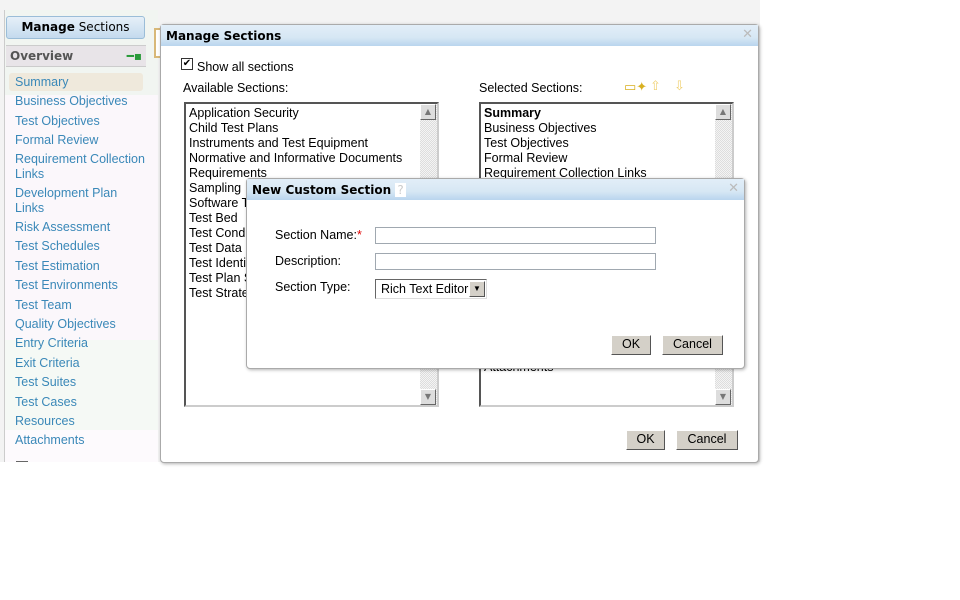 The image size is (960, 600). Describe the element at coordinates (311, 143) in the screenshot. I see `list-item: Instruments and Test Equipment` at that location.